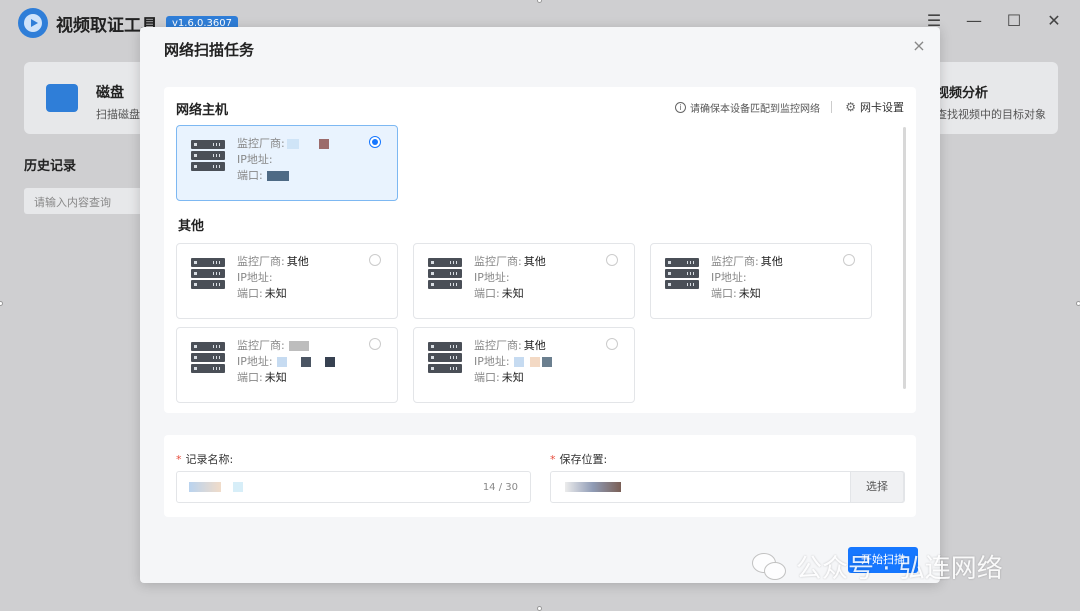 This screenshot has width=1080, height=611. I want to click on record-form: * 记录名称: 14 / 30 * 保存位置: 选择, so click(540, 476).